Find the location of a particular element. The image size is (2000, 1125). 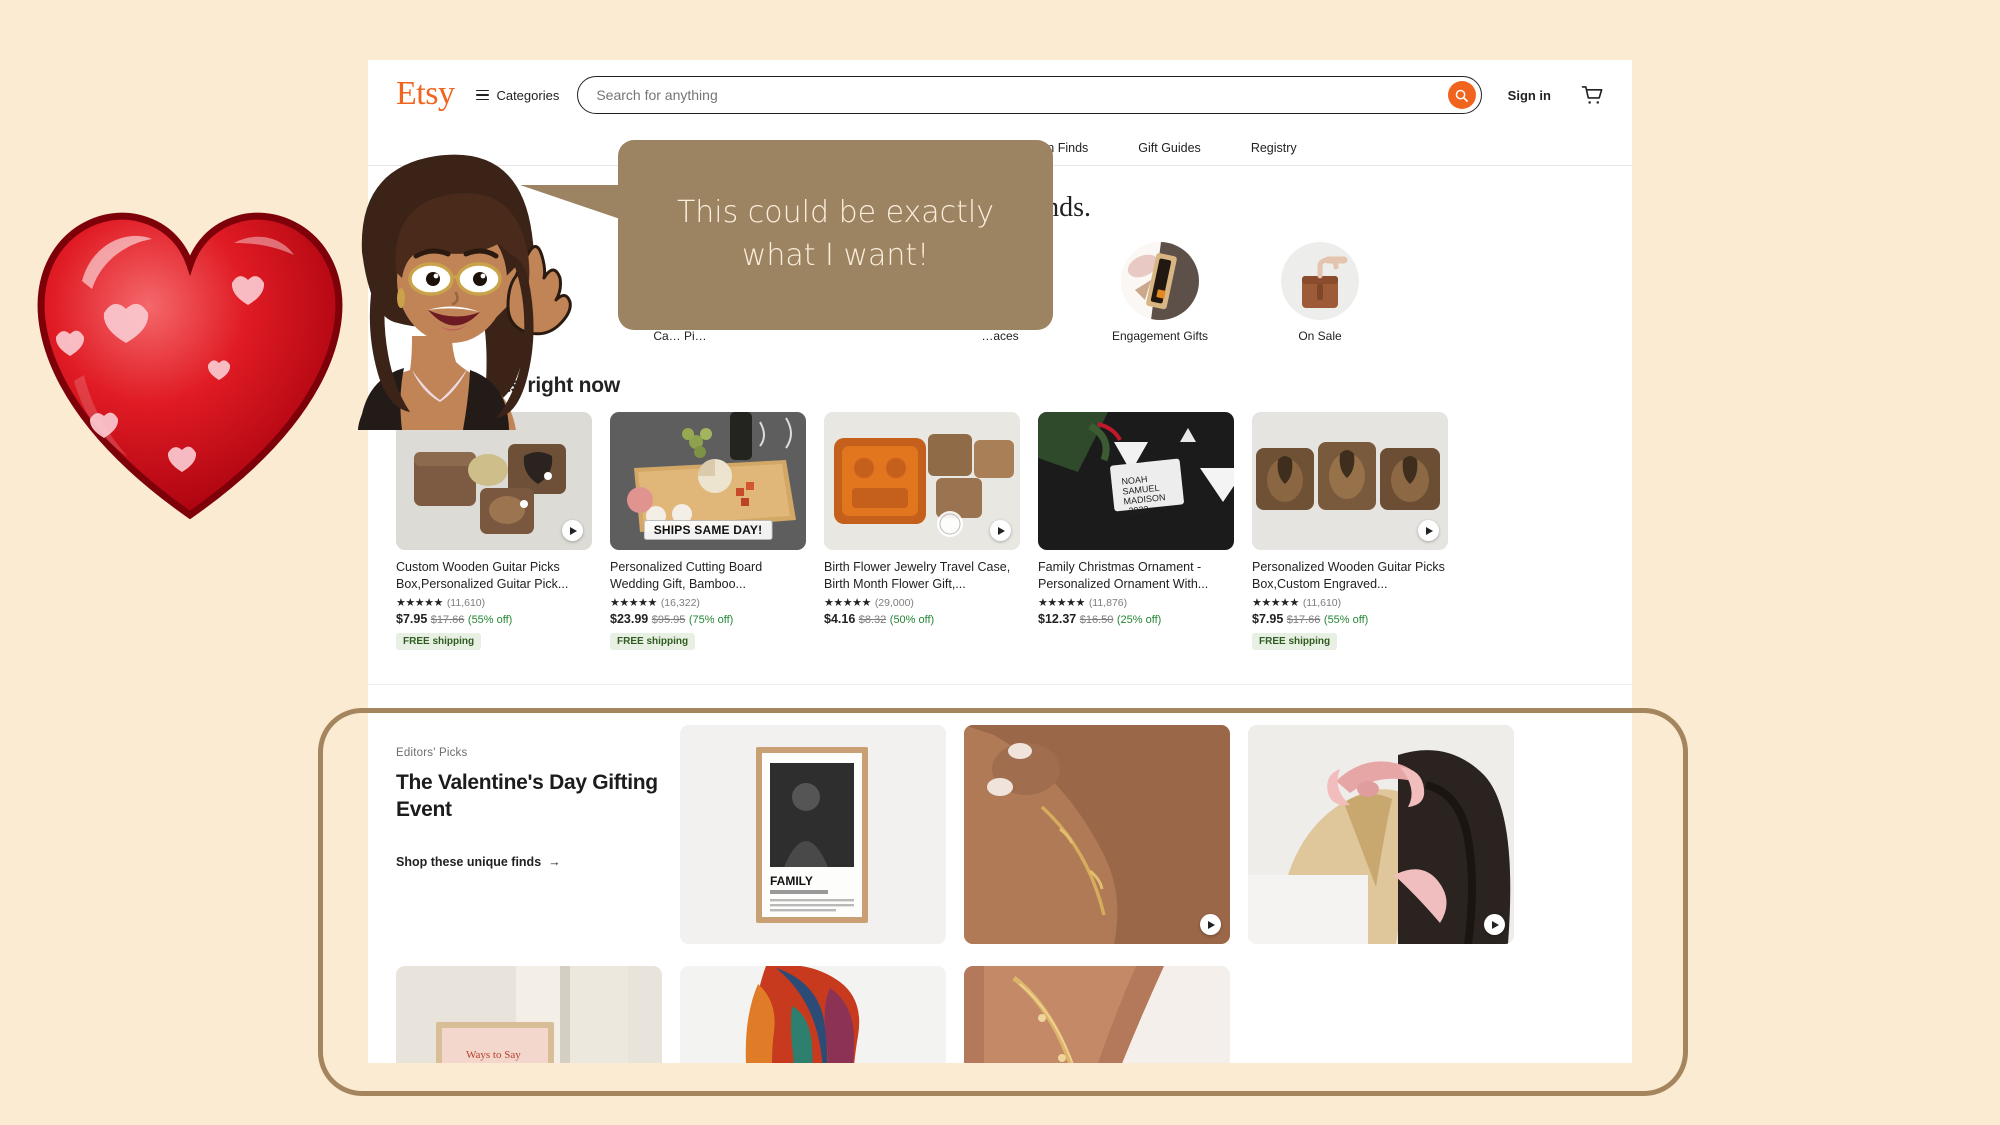

product-image: SHIPS SAME DAY! is located at coordinates (708, 481).